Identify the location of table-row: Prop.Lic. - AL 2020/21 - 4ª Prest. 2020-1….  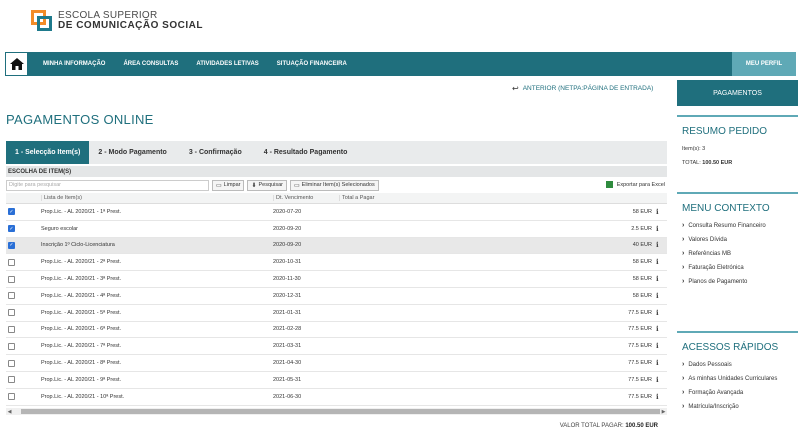
(336, 296).